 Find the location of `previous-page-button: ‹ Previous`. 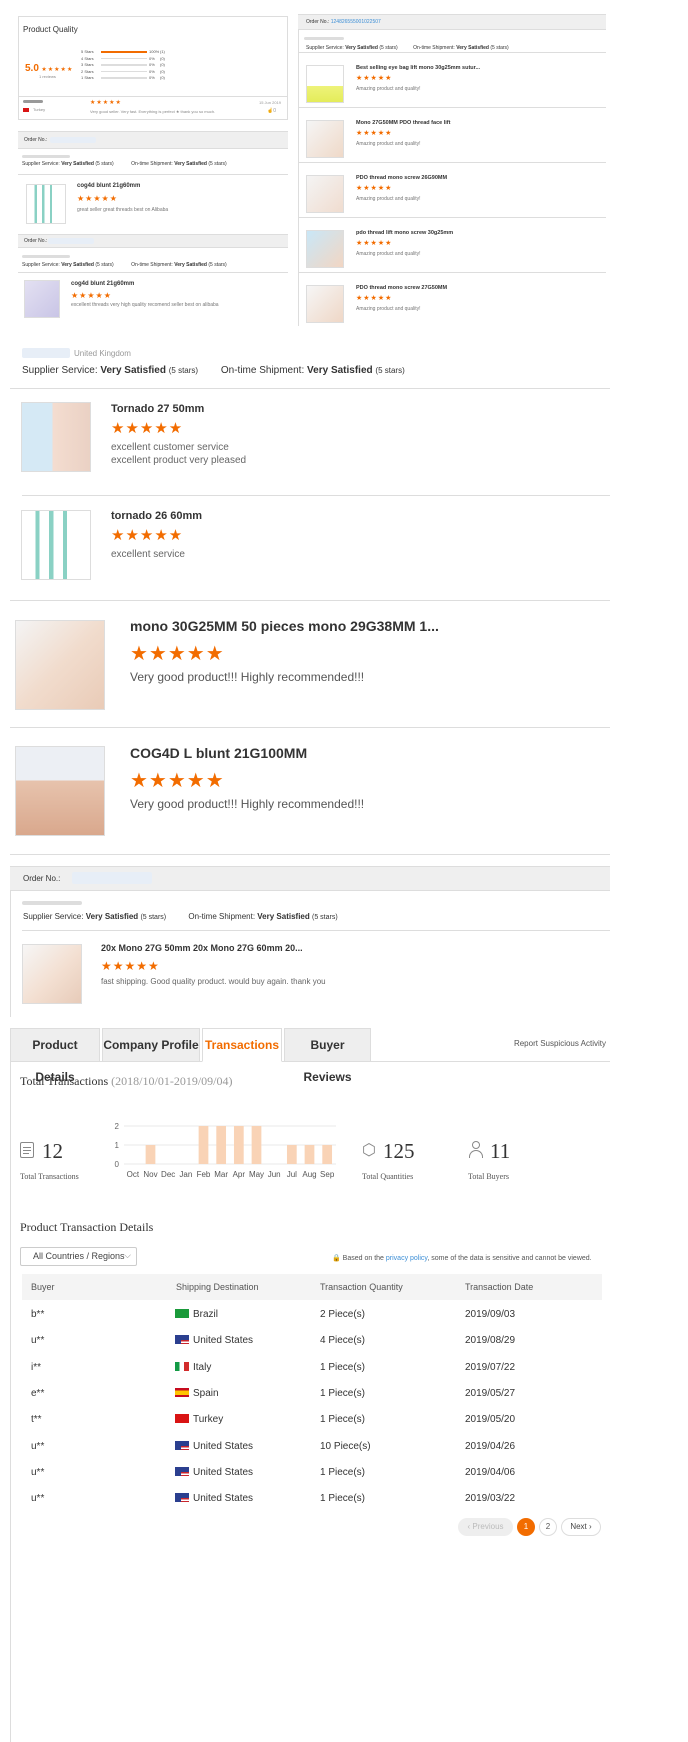

previous-page-button: ‹ Previous is located at coordinates (485, 1527).